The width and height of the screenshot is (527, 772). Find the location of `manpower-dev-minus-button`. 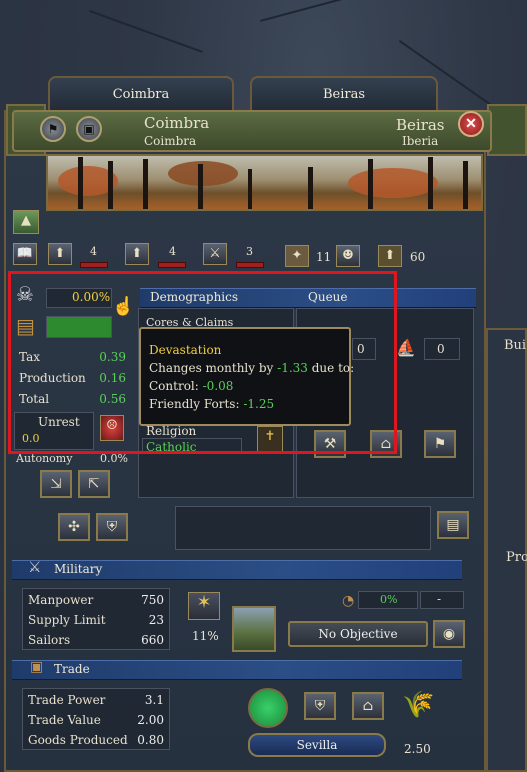

manpower-dev-minus-button is located at coordinates (250, 265).